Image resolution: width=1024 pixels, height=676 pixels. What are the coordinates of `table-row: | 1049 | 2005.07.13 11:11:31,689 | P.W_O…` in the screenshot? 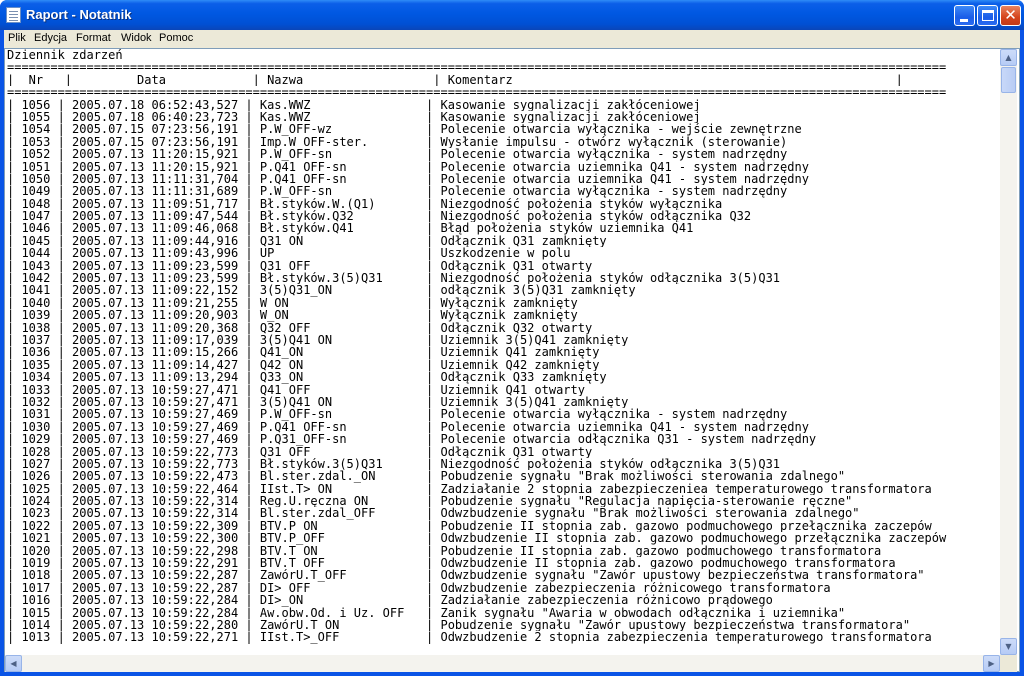 It's located at (397, 191).